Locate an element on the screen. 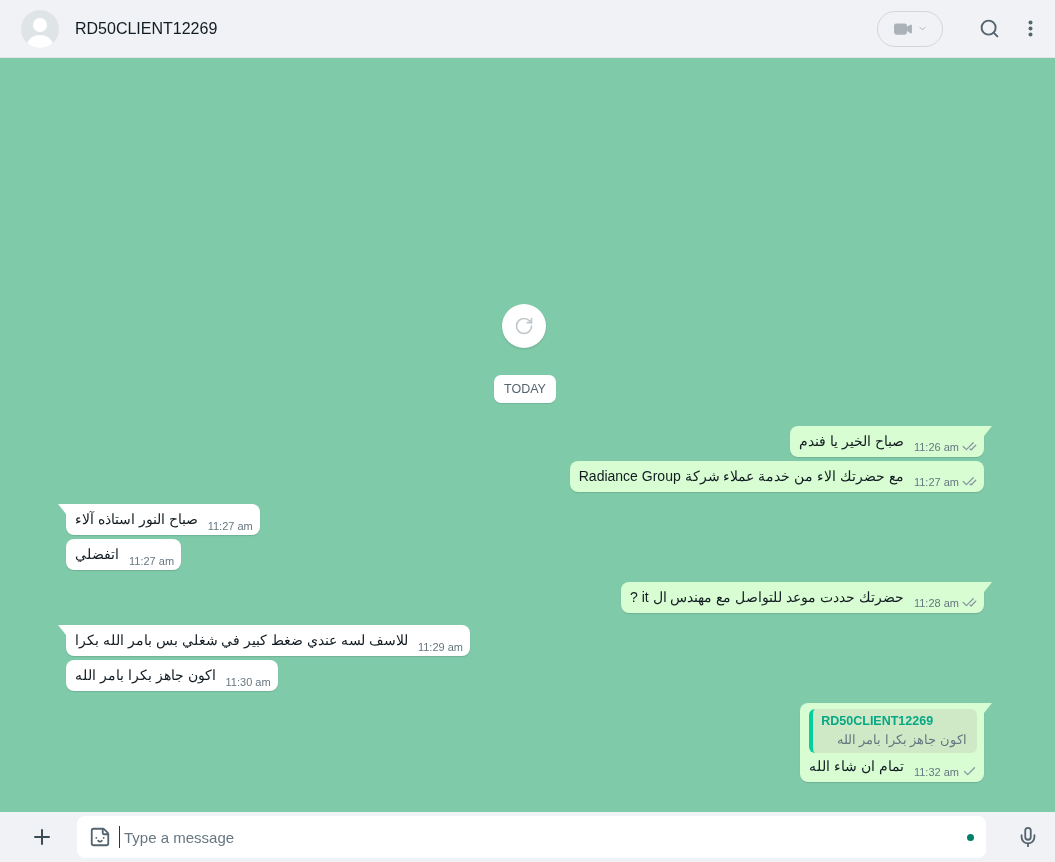 This screenshot has width=1055, height=862. message-text: للاسف لسه عندي ضغط كبير في شغلي بس بامر الله بكرا is located at coordinates (241, 640).